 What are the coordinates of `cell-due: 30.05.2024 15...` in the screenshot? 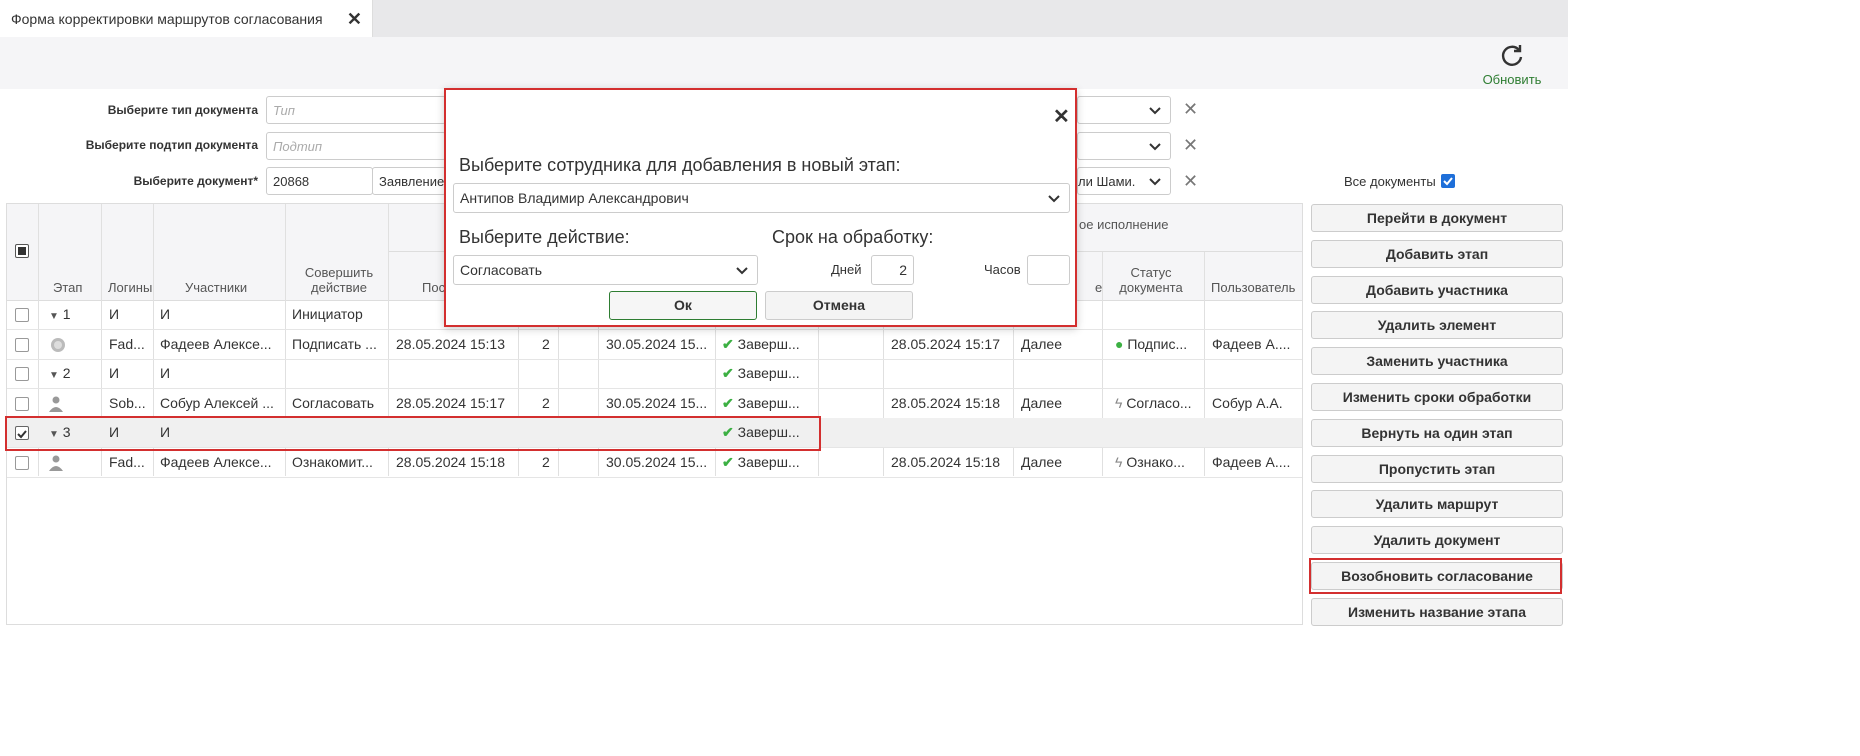 It's located at (657, 461).